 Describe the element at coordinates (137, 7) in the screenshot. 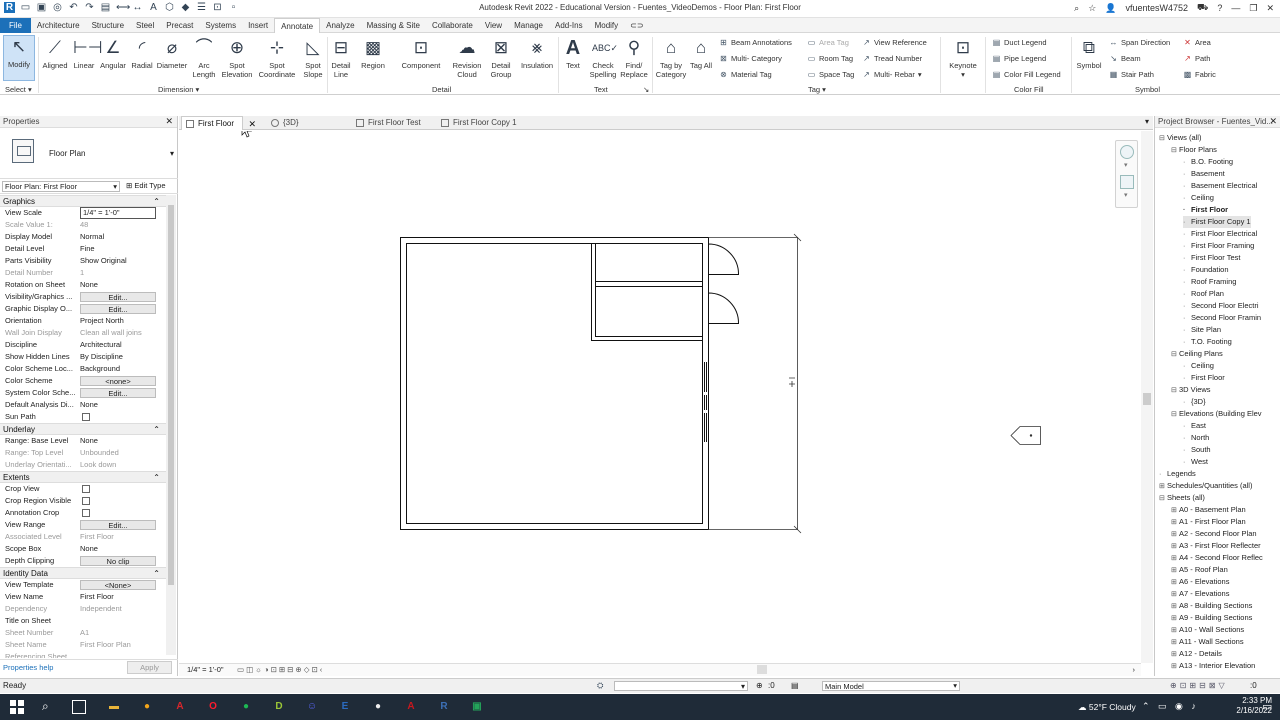

I see `dimension-icon: ↔` at that location.